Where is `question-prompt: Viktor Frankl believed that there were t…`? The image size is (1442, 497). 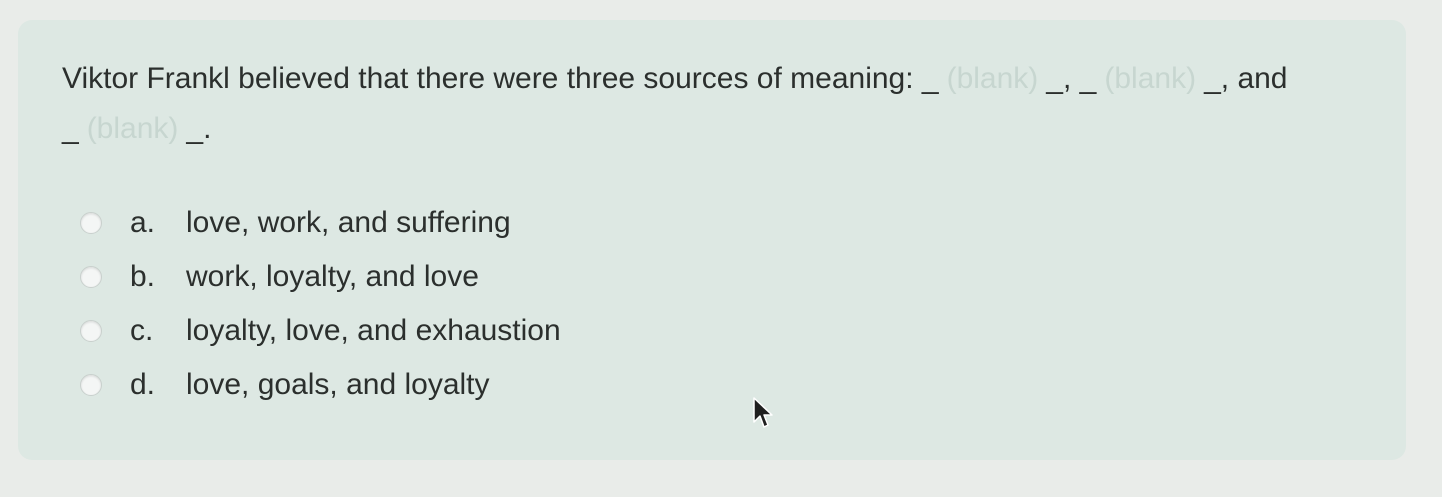
question-prompt: Viktor Frankl believed that there were t… is located at coordinates (488, 78).